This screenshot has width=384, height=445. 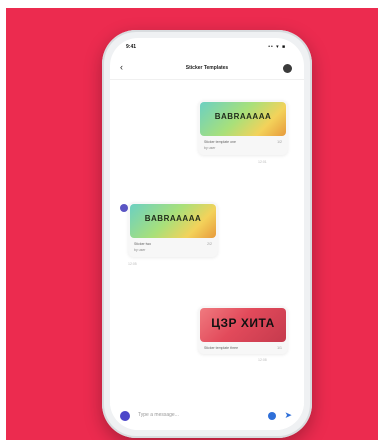 I want to click on message-card-2: BABRAAAAA Sticker two by user 2/2, so click(x=173, y=229).